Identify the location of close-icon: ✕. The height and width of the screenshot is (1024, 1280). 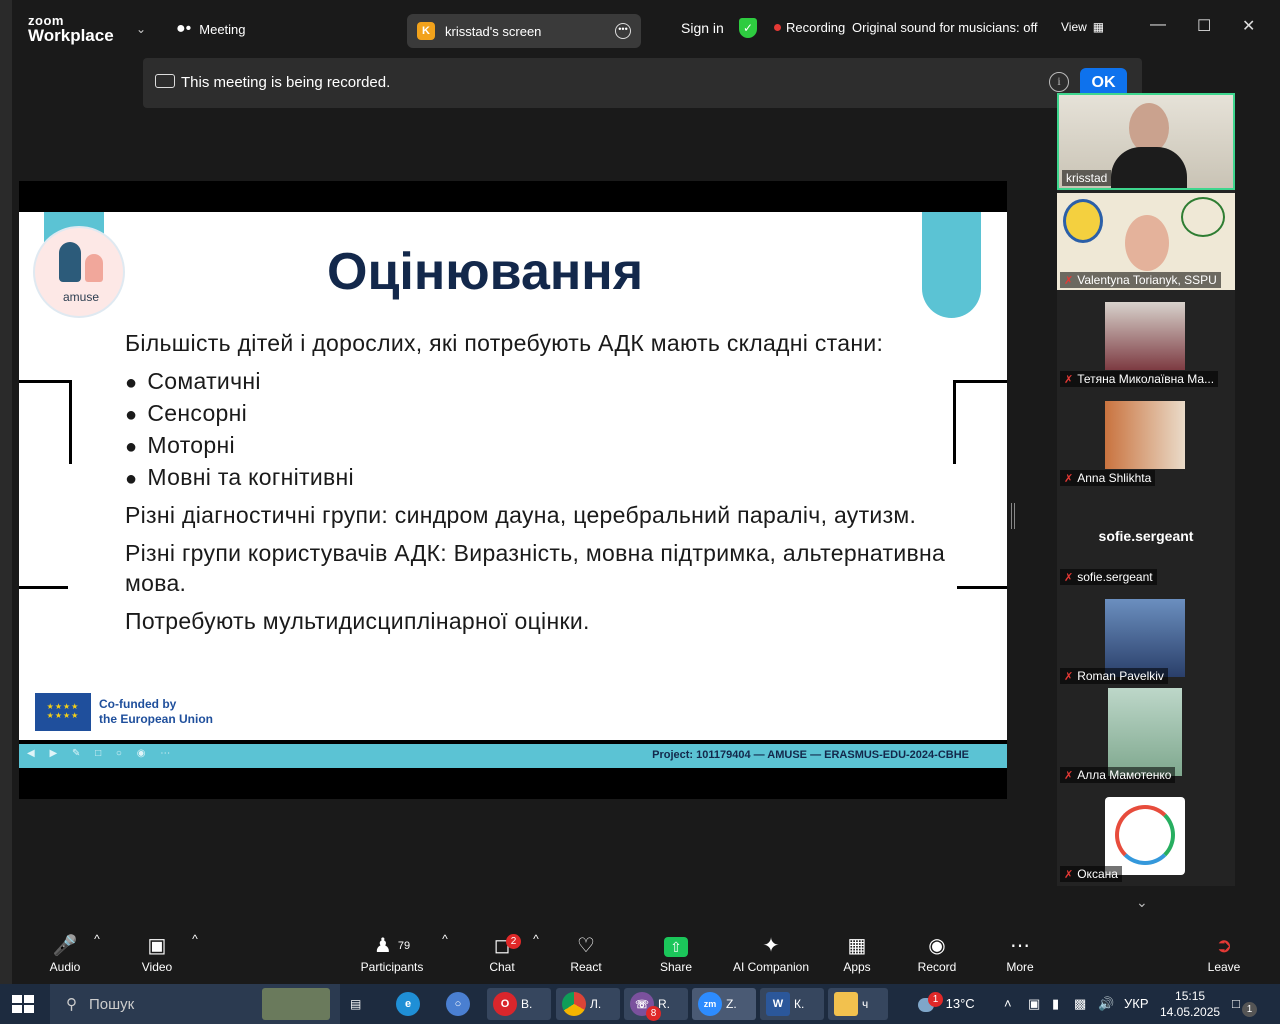
(1248, 26).